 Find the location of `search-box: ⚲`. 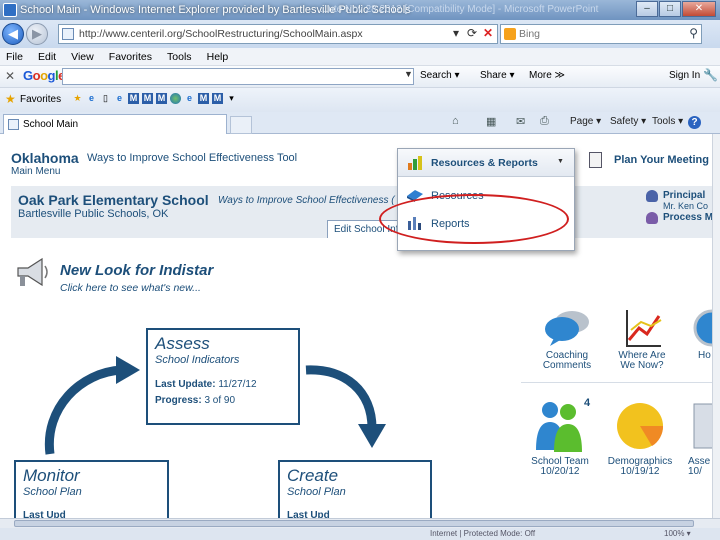

search-box: ⚲ is located at coordinates (601, 34).